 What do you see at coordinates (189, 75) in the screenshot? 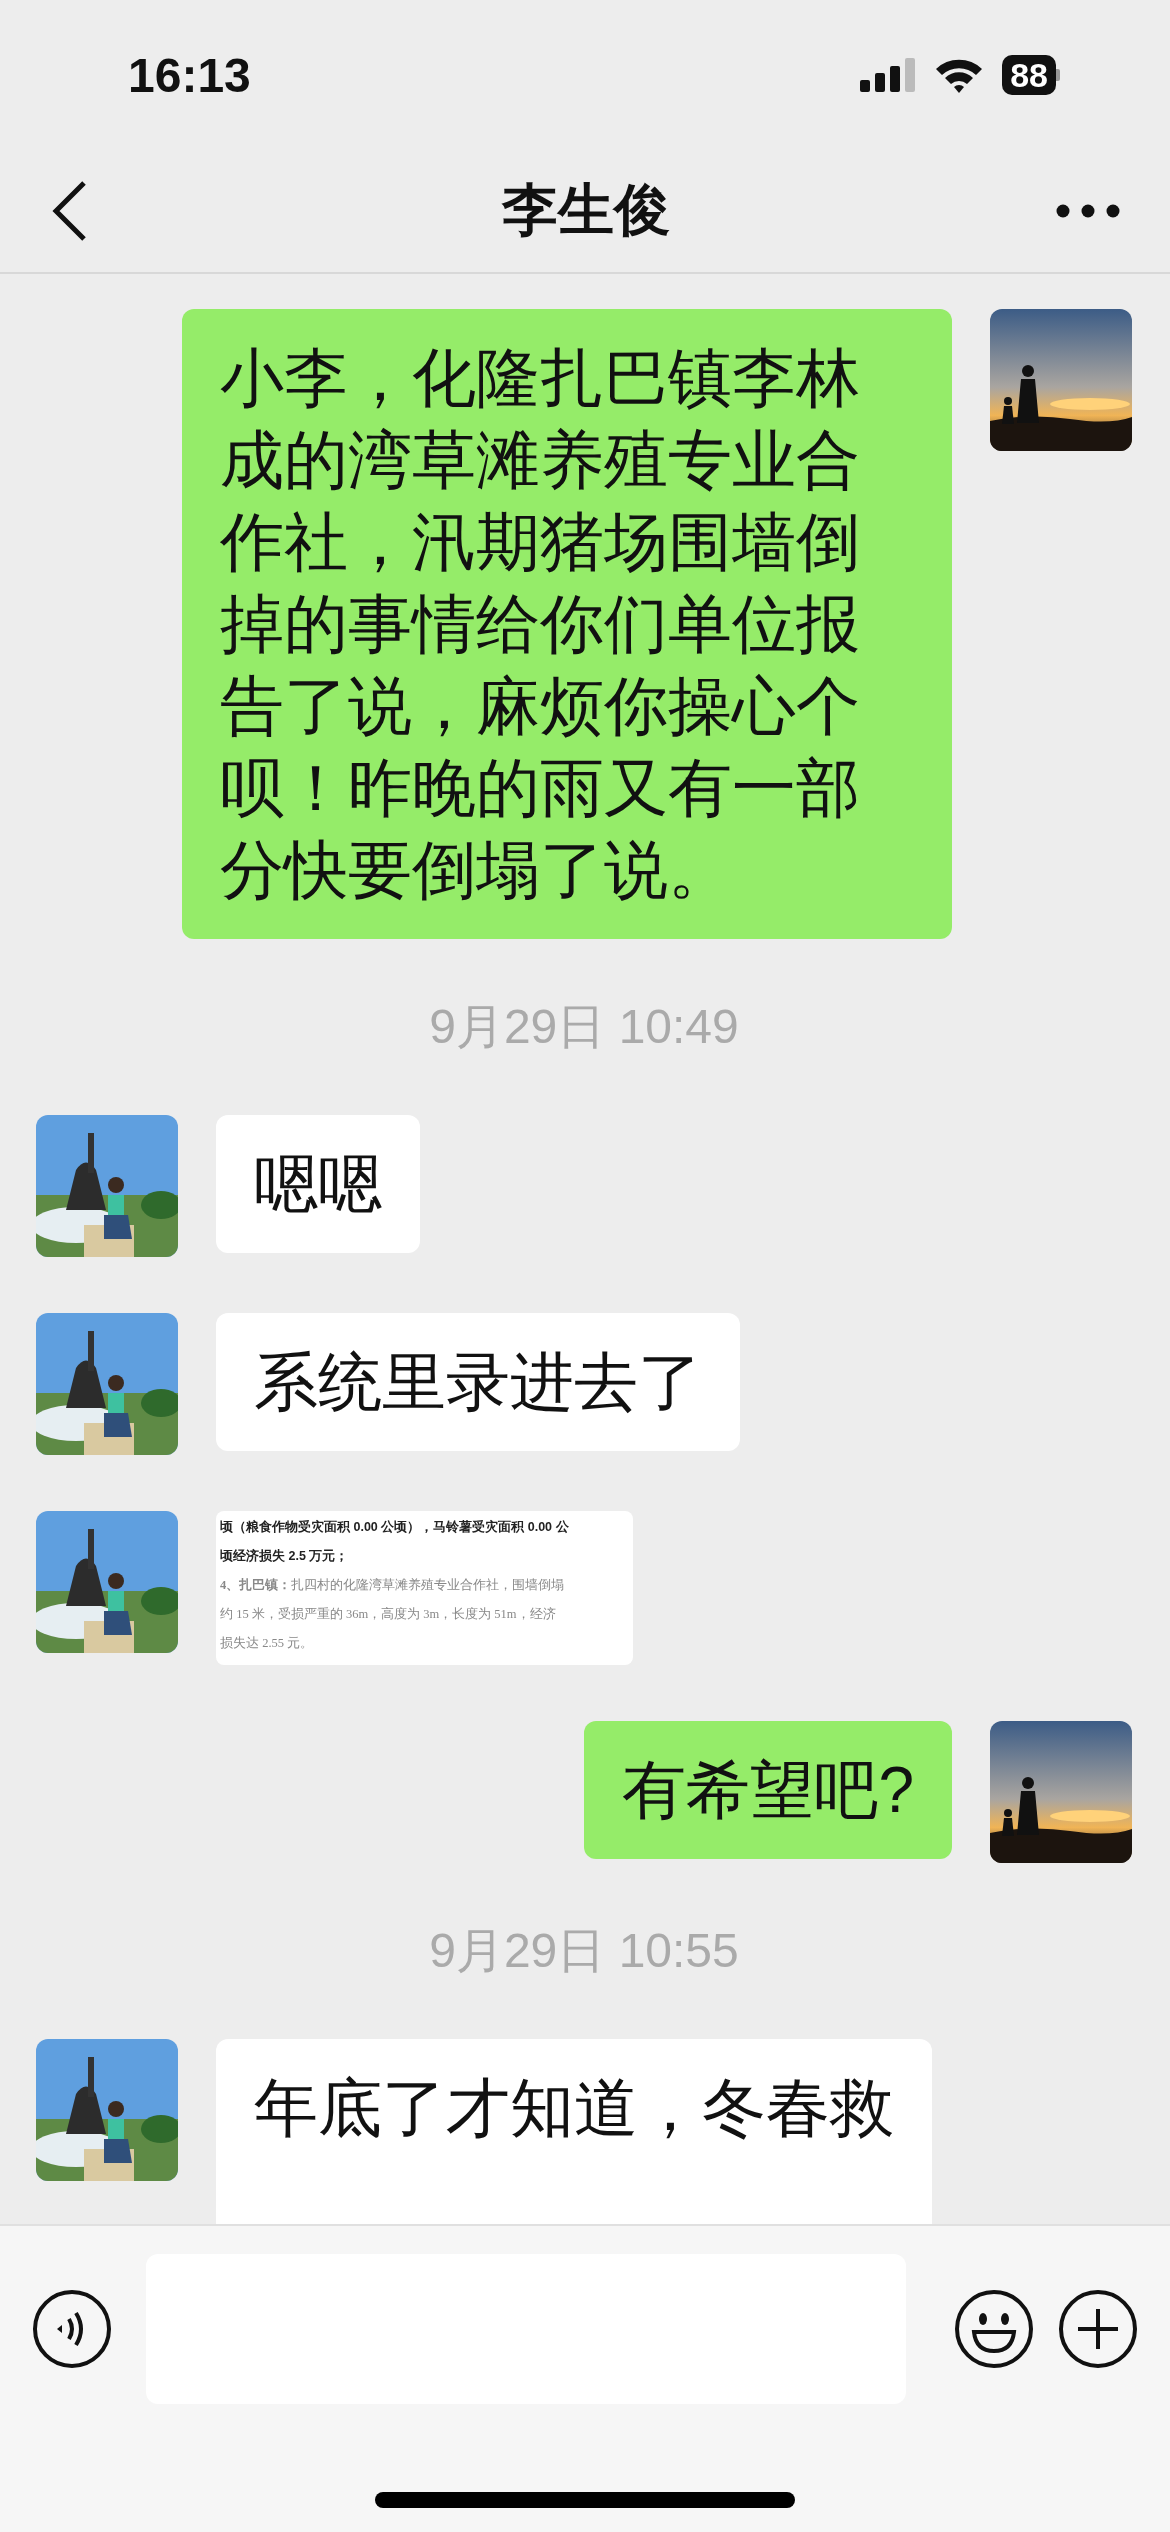
I see `status-time: 16:13` at bounding box center [189, 75].